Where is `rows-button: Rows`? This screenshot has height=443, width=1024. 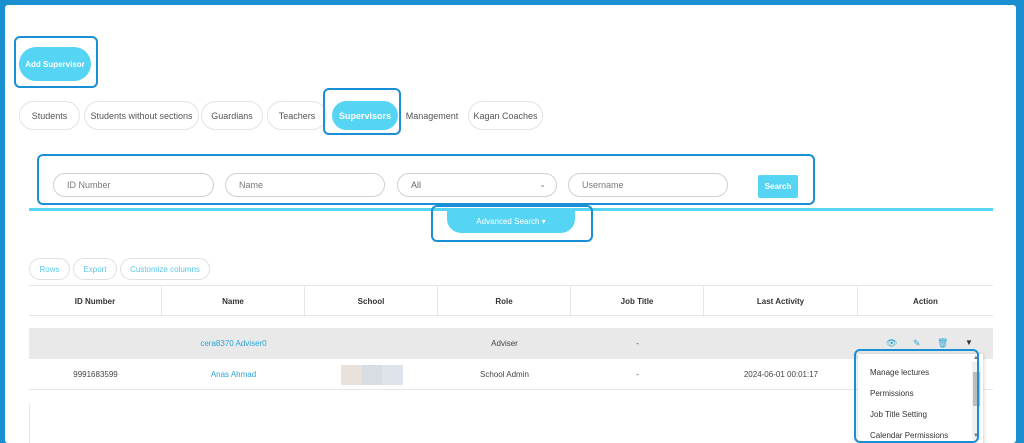 rows-button: Rows is located at coordinates (49, 269).